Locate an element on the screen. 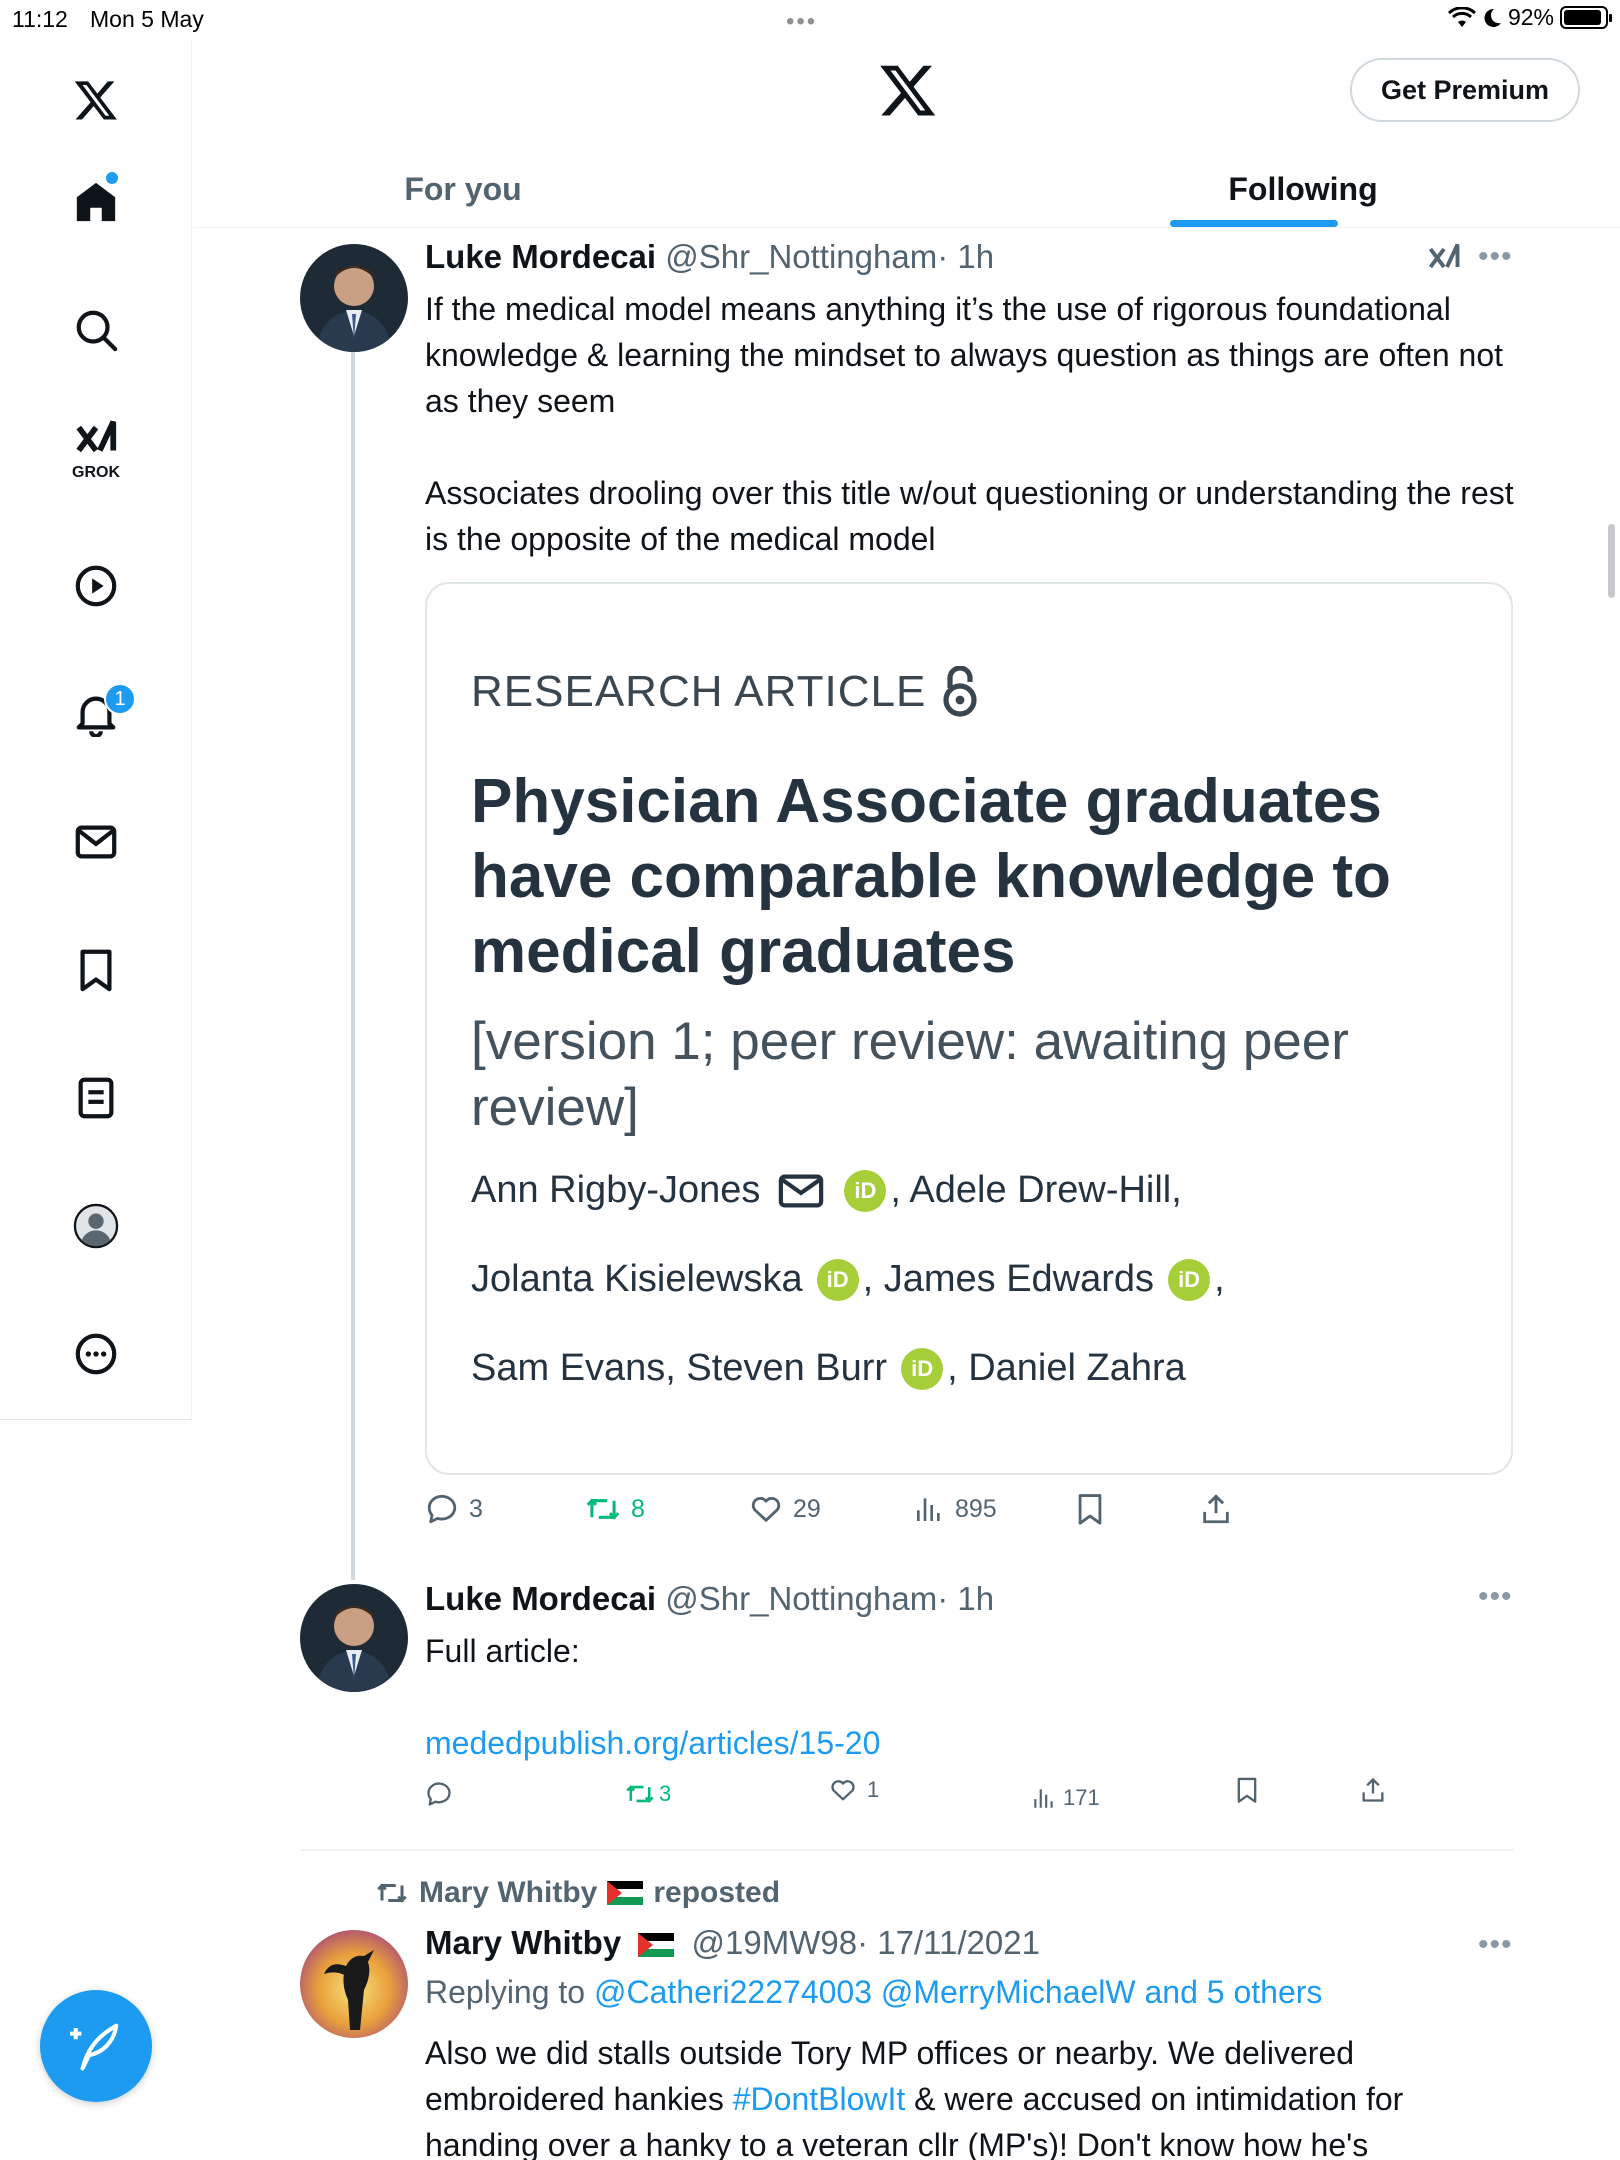 This screenshot has width=1620, height=2160. get-premium-button: Get Premium is located at coordinates (1465, 90).